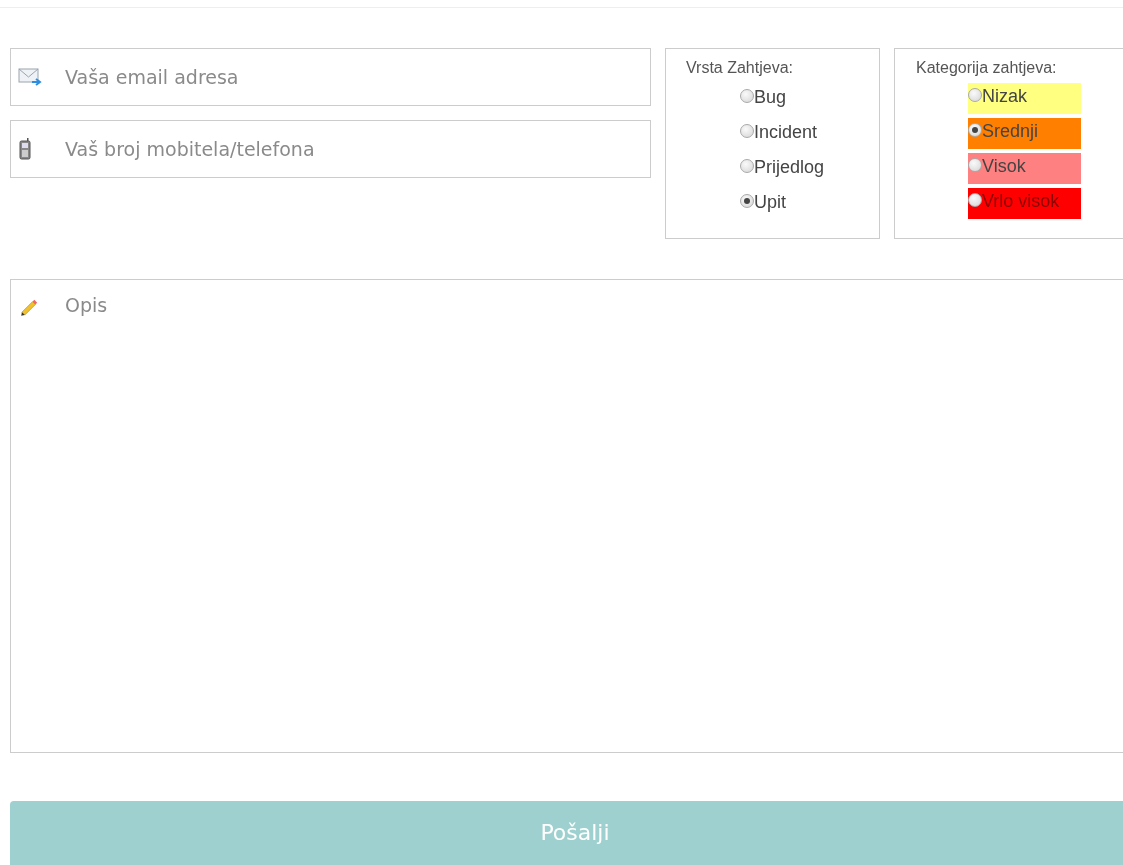  What do you see at coordinates (330, 77) in the screenshot?
I see `email-field: Vaša email adresa` at bounding box center [330, 77].